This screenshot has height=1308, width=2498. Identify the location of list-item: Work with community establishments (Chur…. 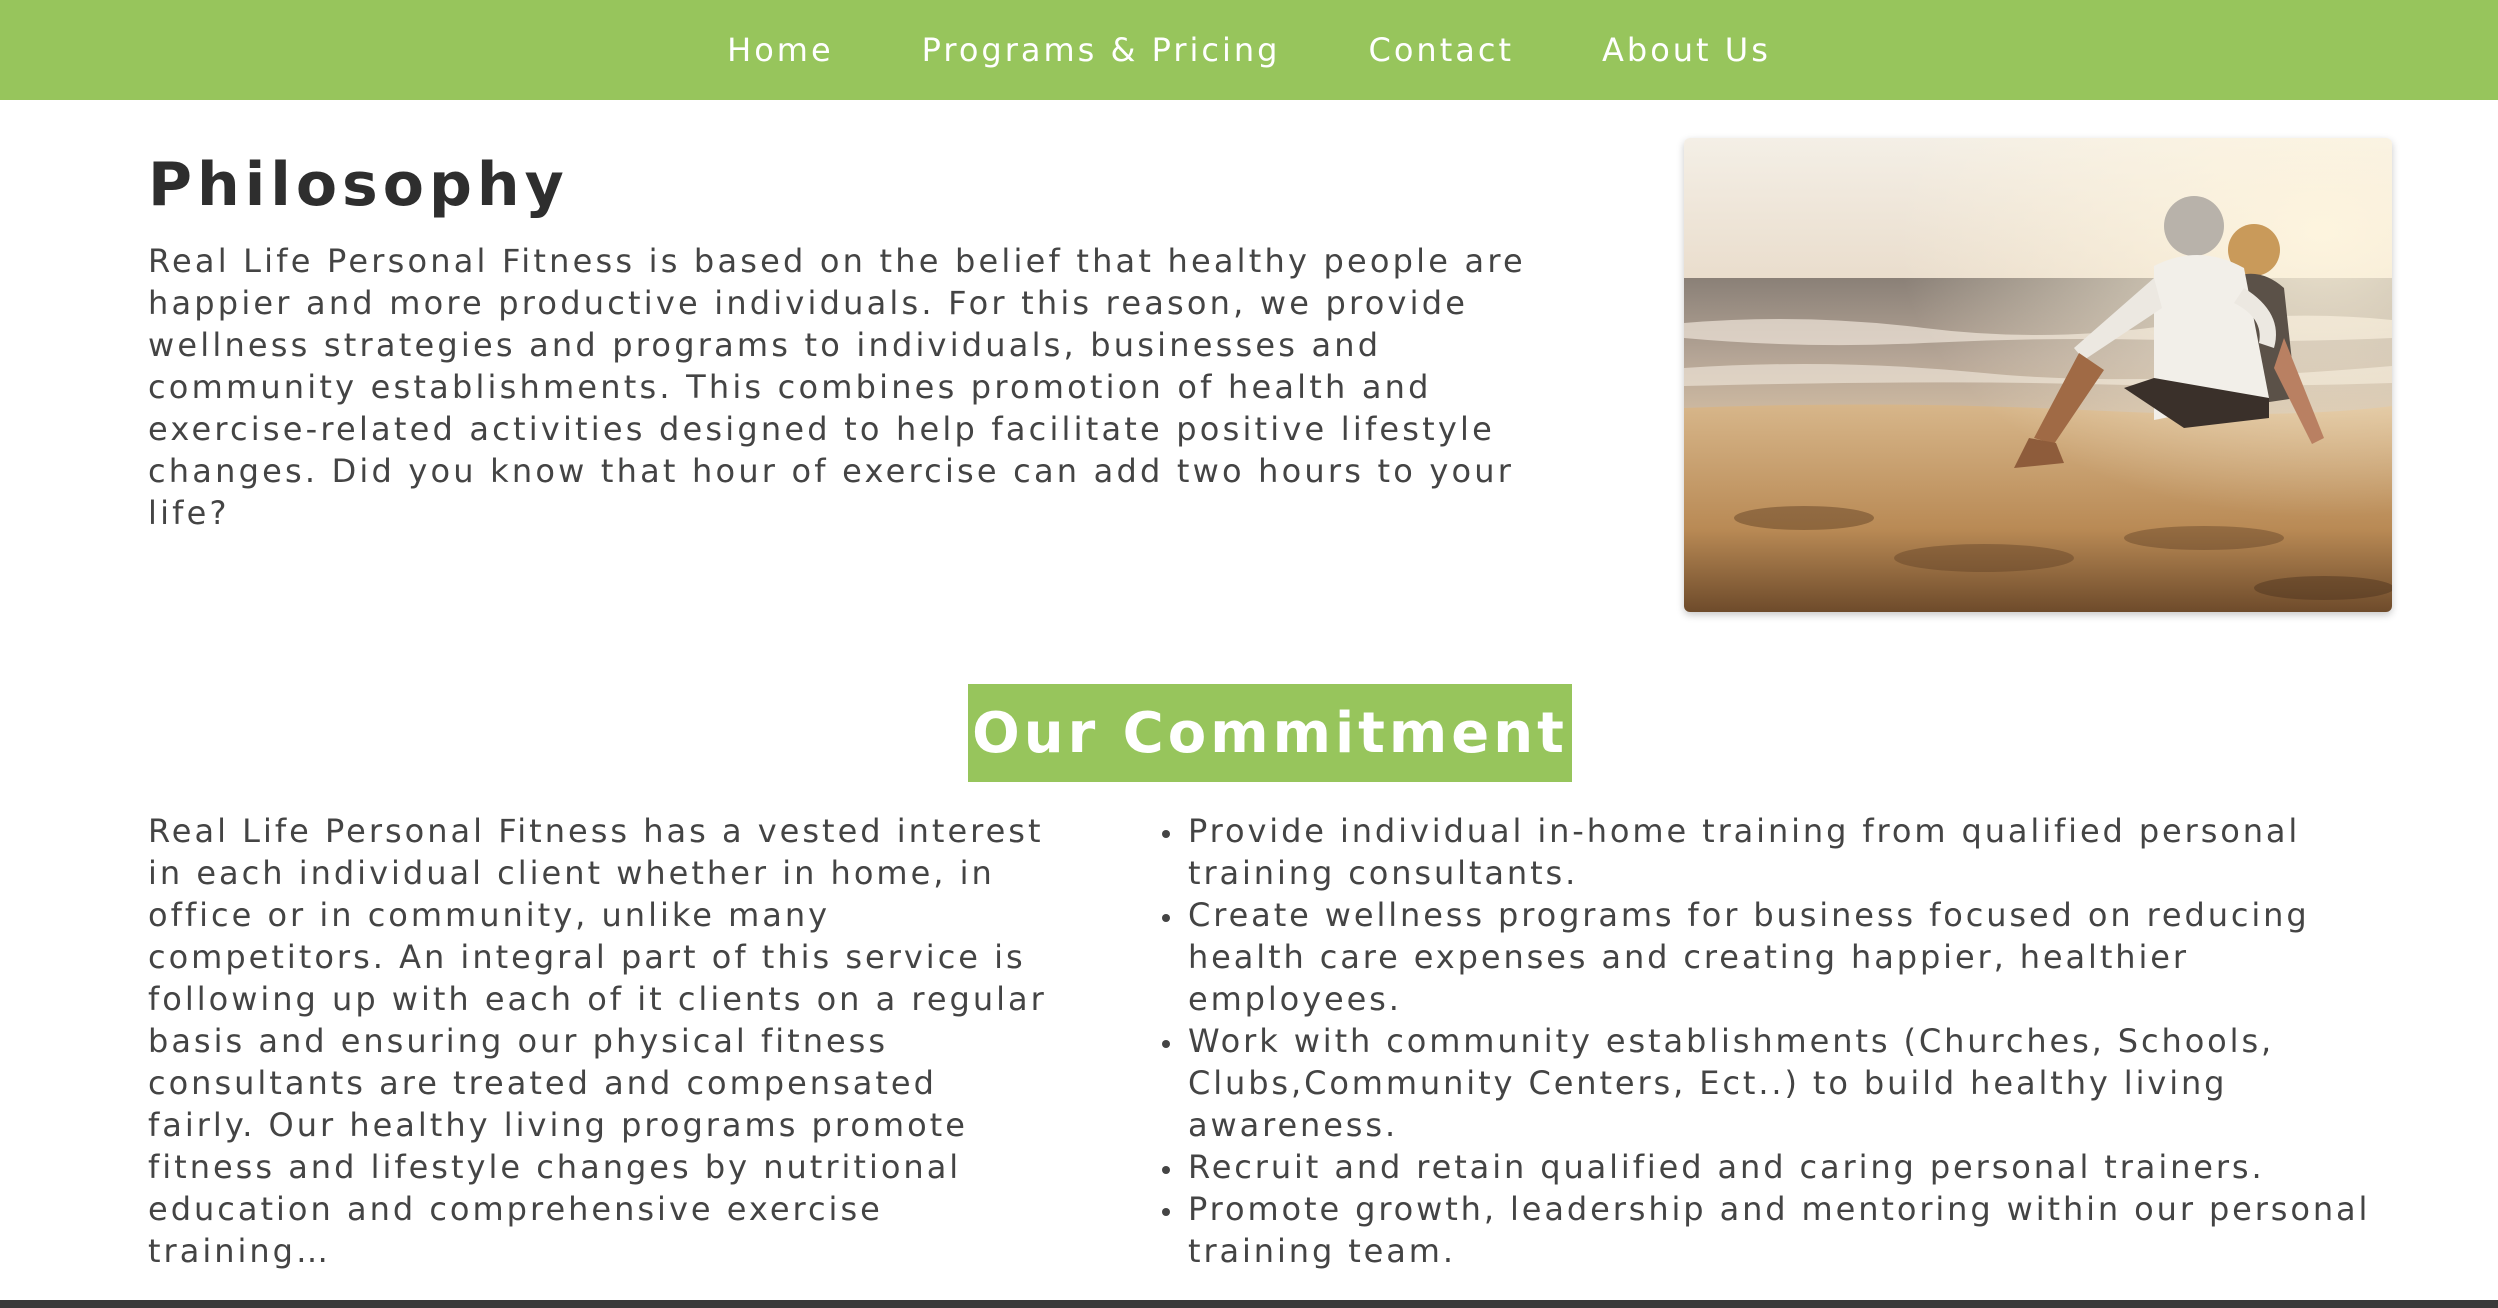
(1775, 1083).